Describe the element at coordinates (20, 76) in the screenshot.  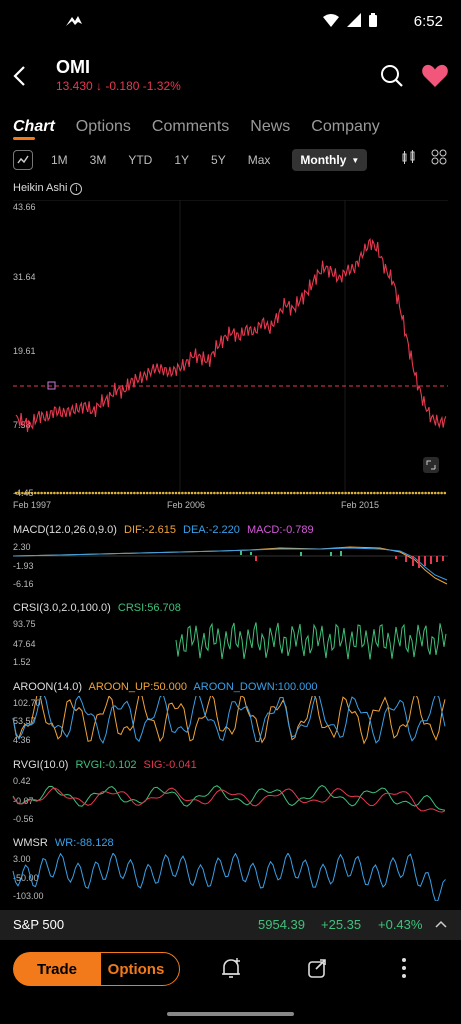
I see `back-arrow-icon` at that location.